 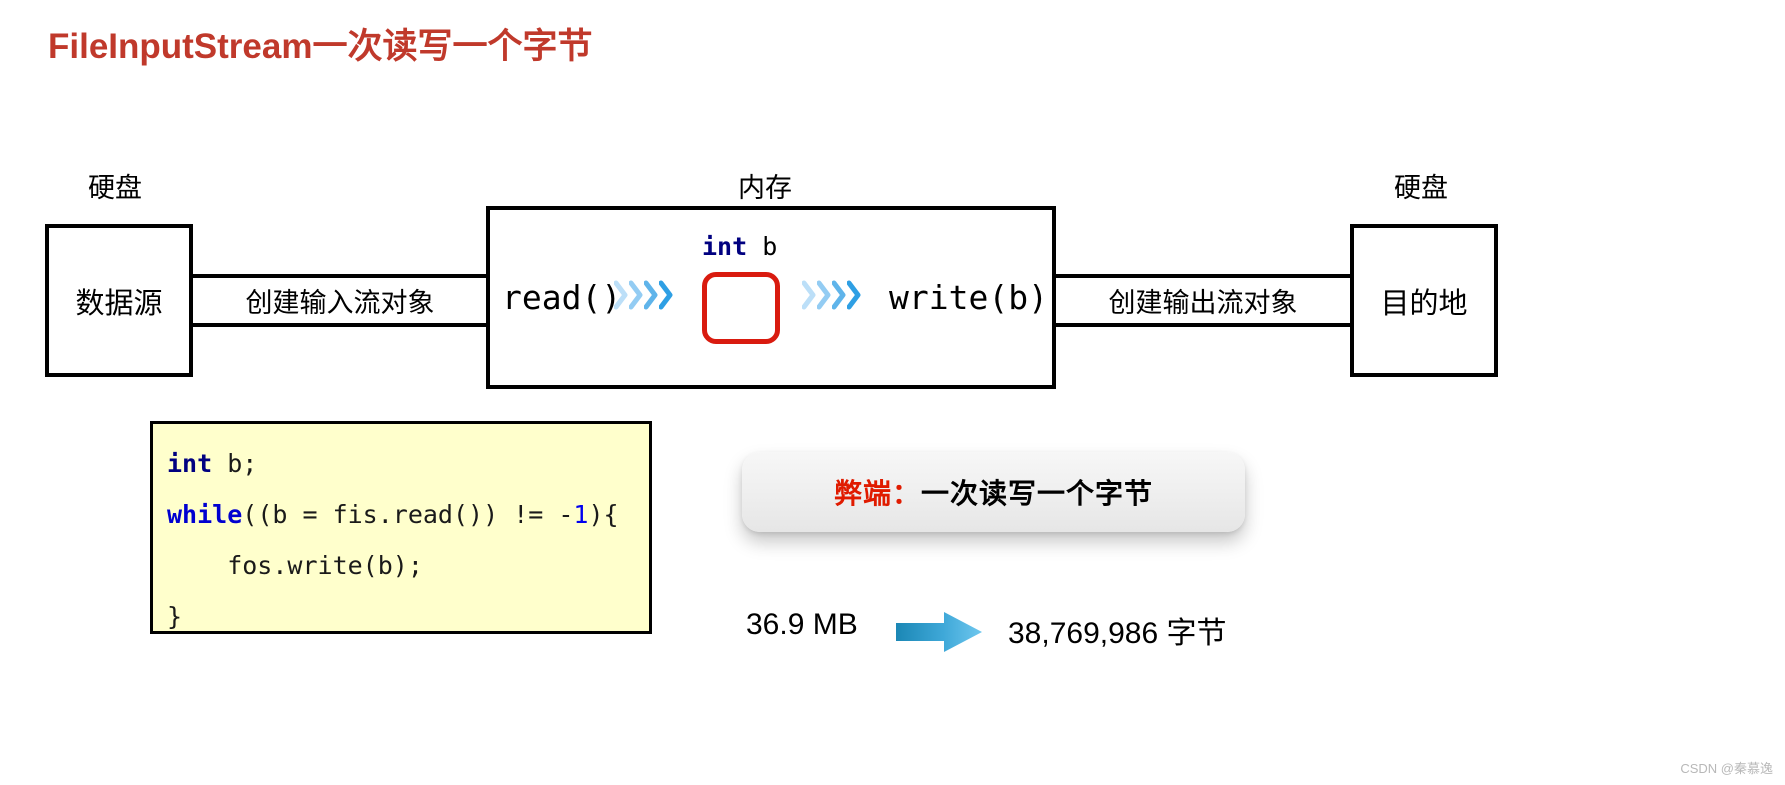 I want to click on write-flow-arrows, so click(x=831, y=295).